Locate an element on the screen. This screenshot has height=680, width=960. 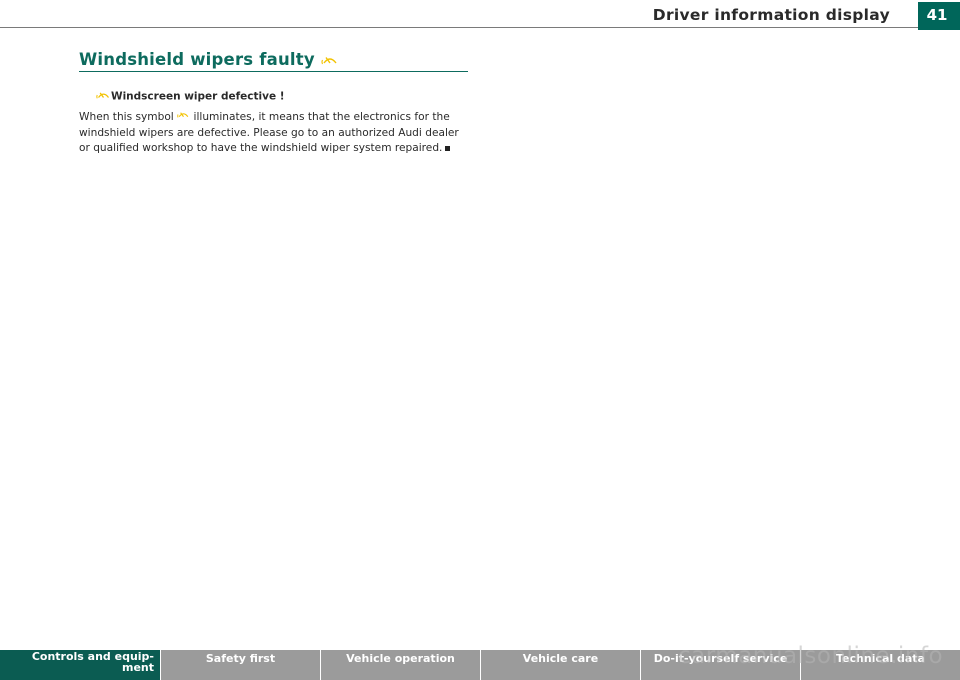
subheading-text: Windscreen wiper defective ! is located at coordinates (198, 96).